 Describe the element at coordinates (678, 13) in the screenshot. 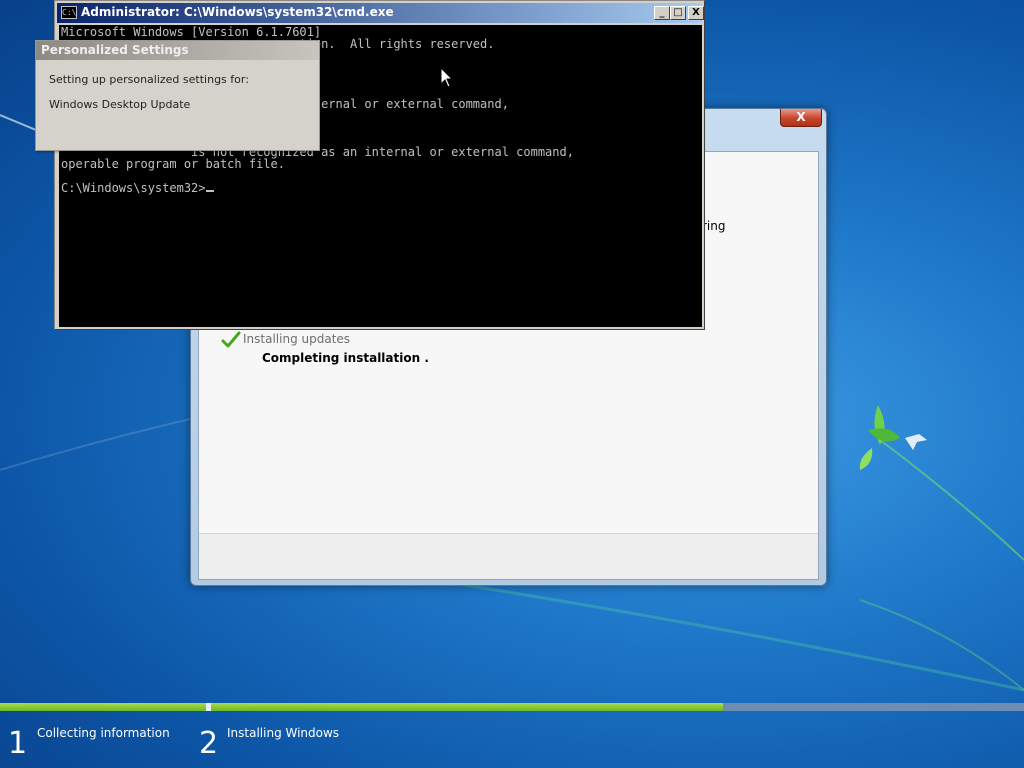

I see `maximize-button: □` at that location.